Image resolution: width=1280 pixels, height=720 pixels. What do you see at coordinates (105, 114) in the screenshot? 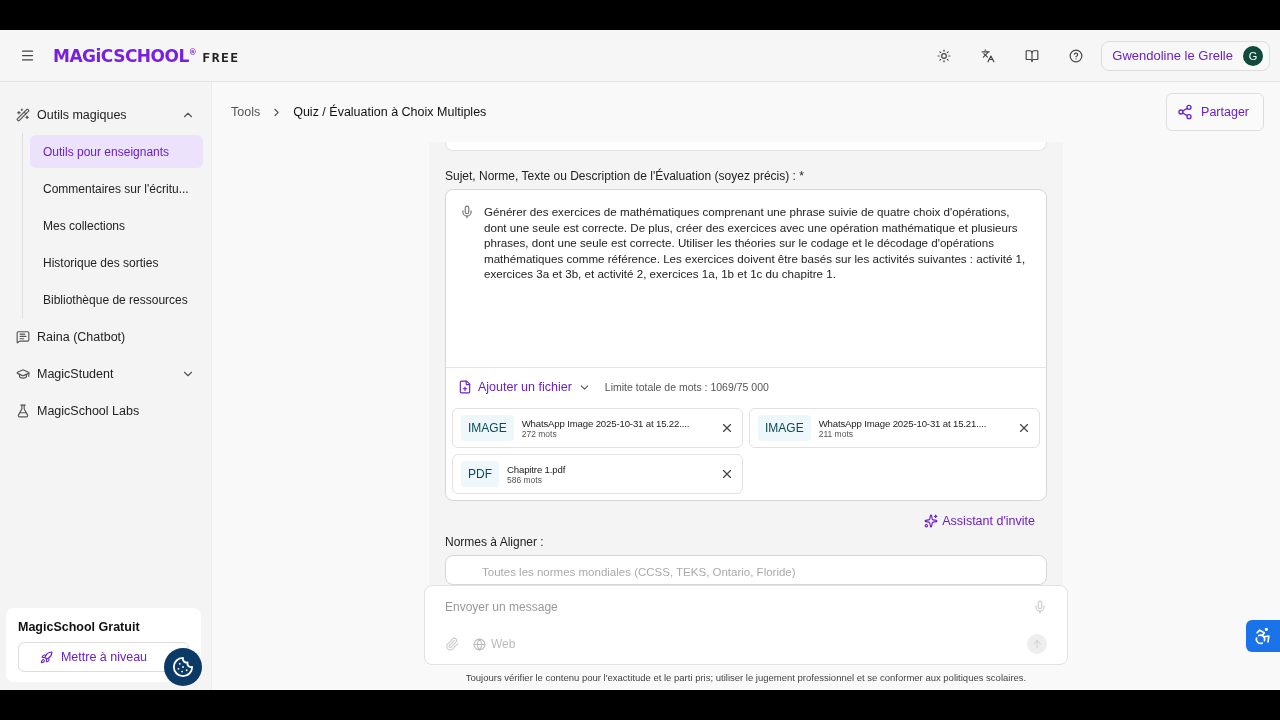
I see `sidebar-item: Outils magiques` at bounding box center [105, 114].